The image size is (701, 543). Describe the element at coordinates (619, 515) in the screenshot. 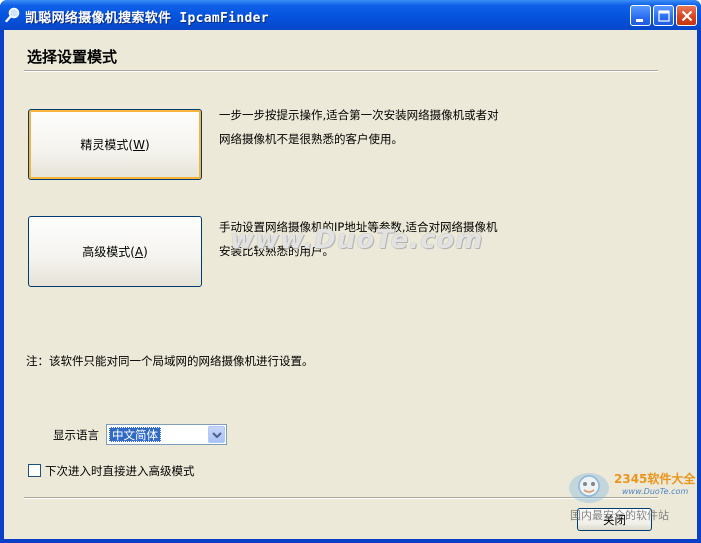

I see `corner-slogan-text: 国内最安全的软件站` at that location.